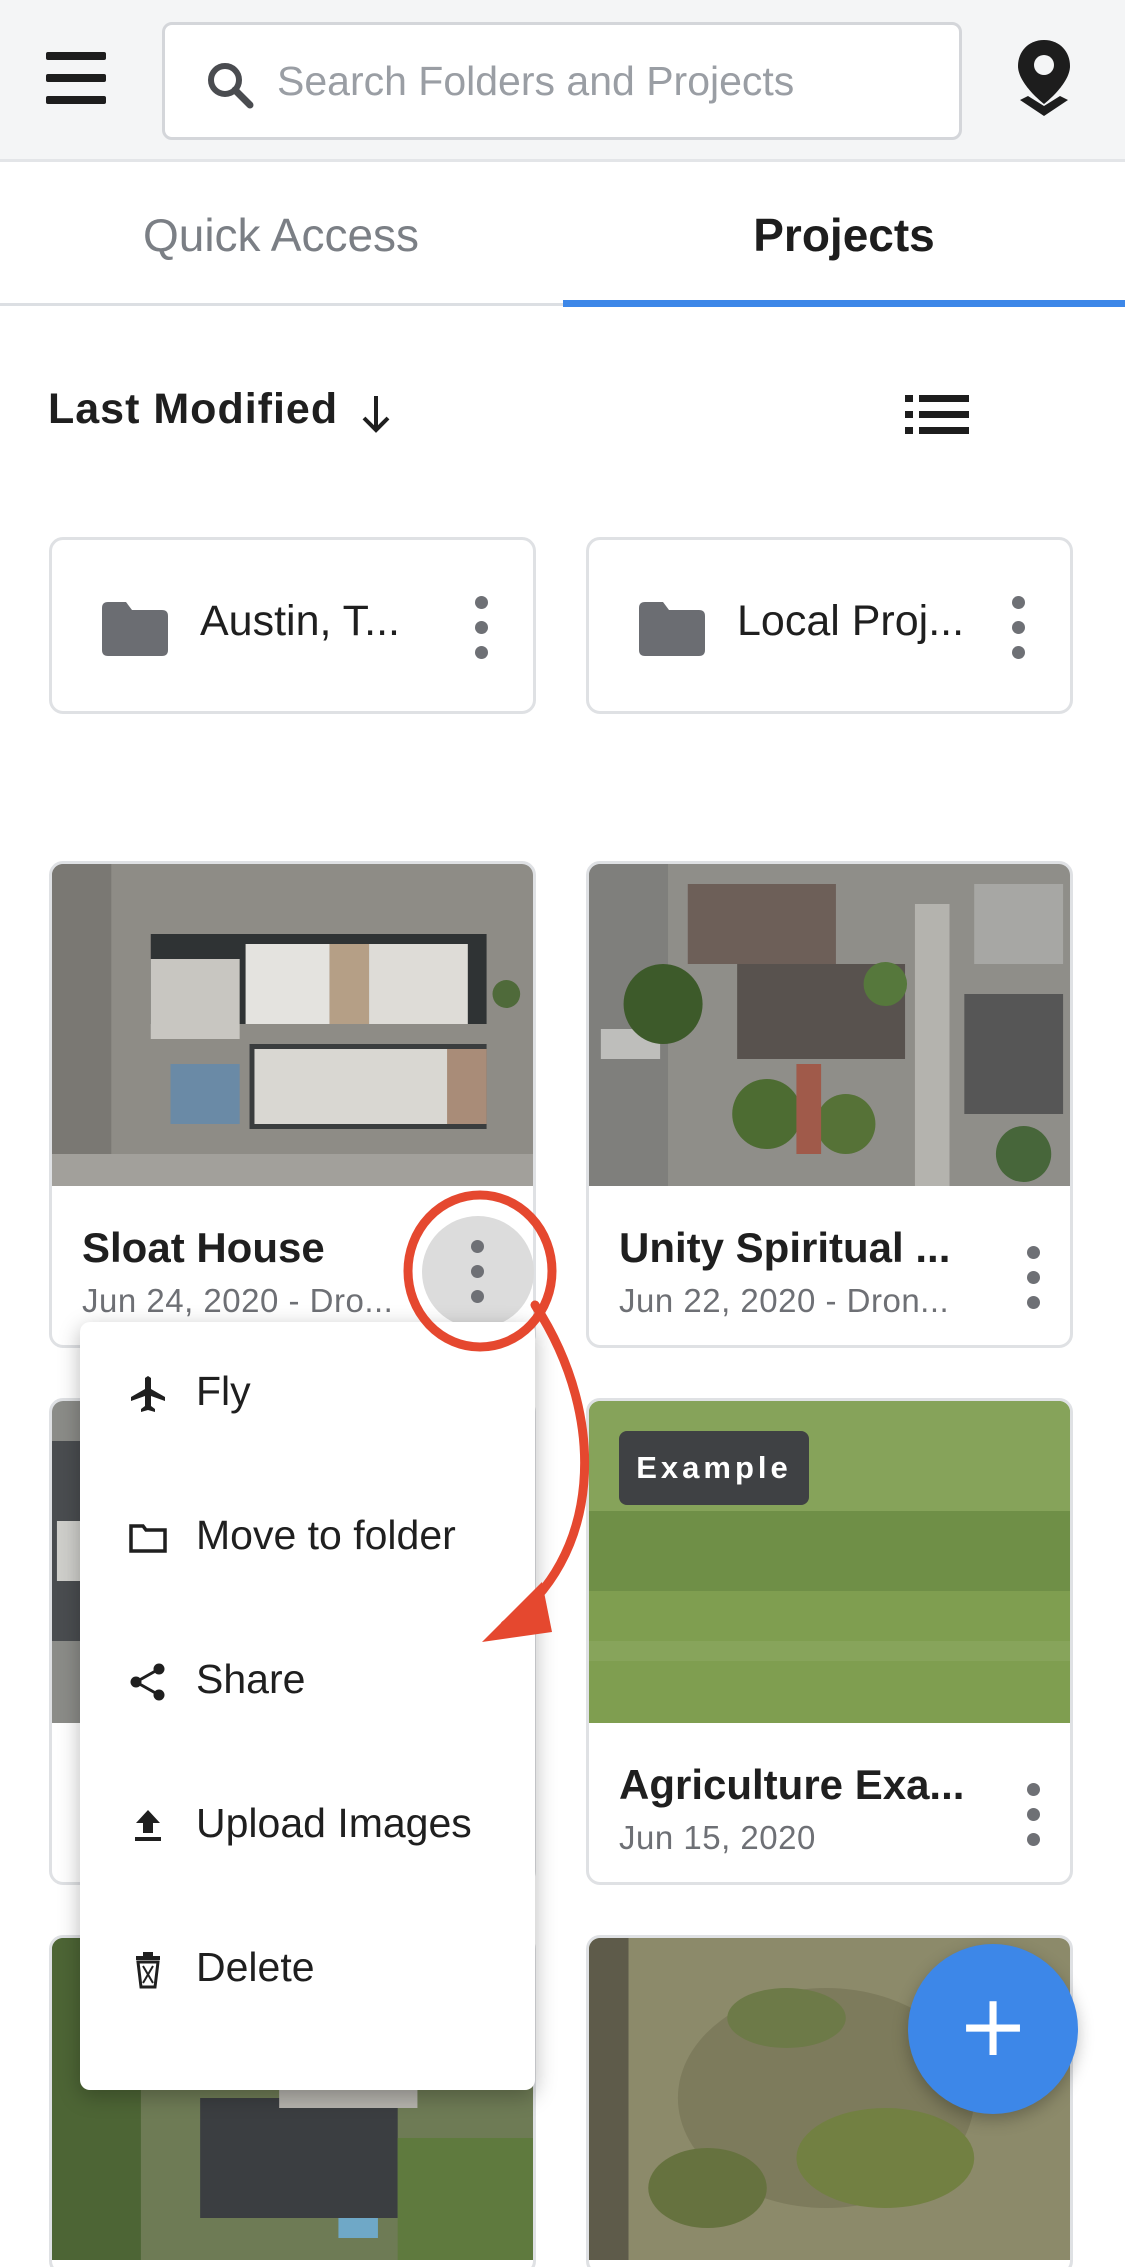  I want to click on example-badge: Example, so click(714, 1468).